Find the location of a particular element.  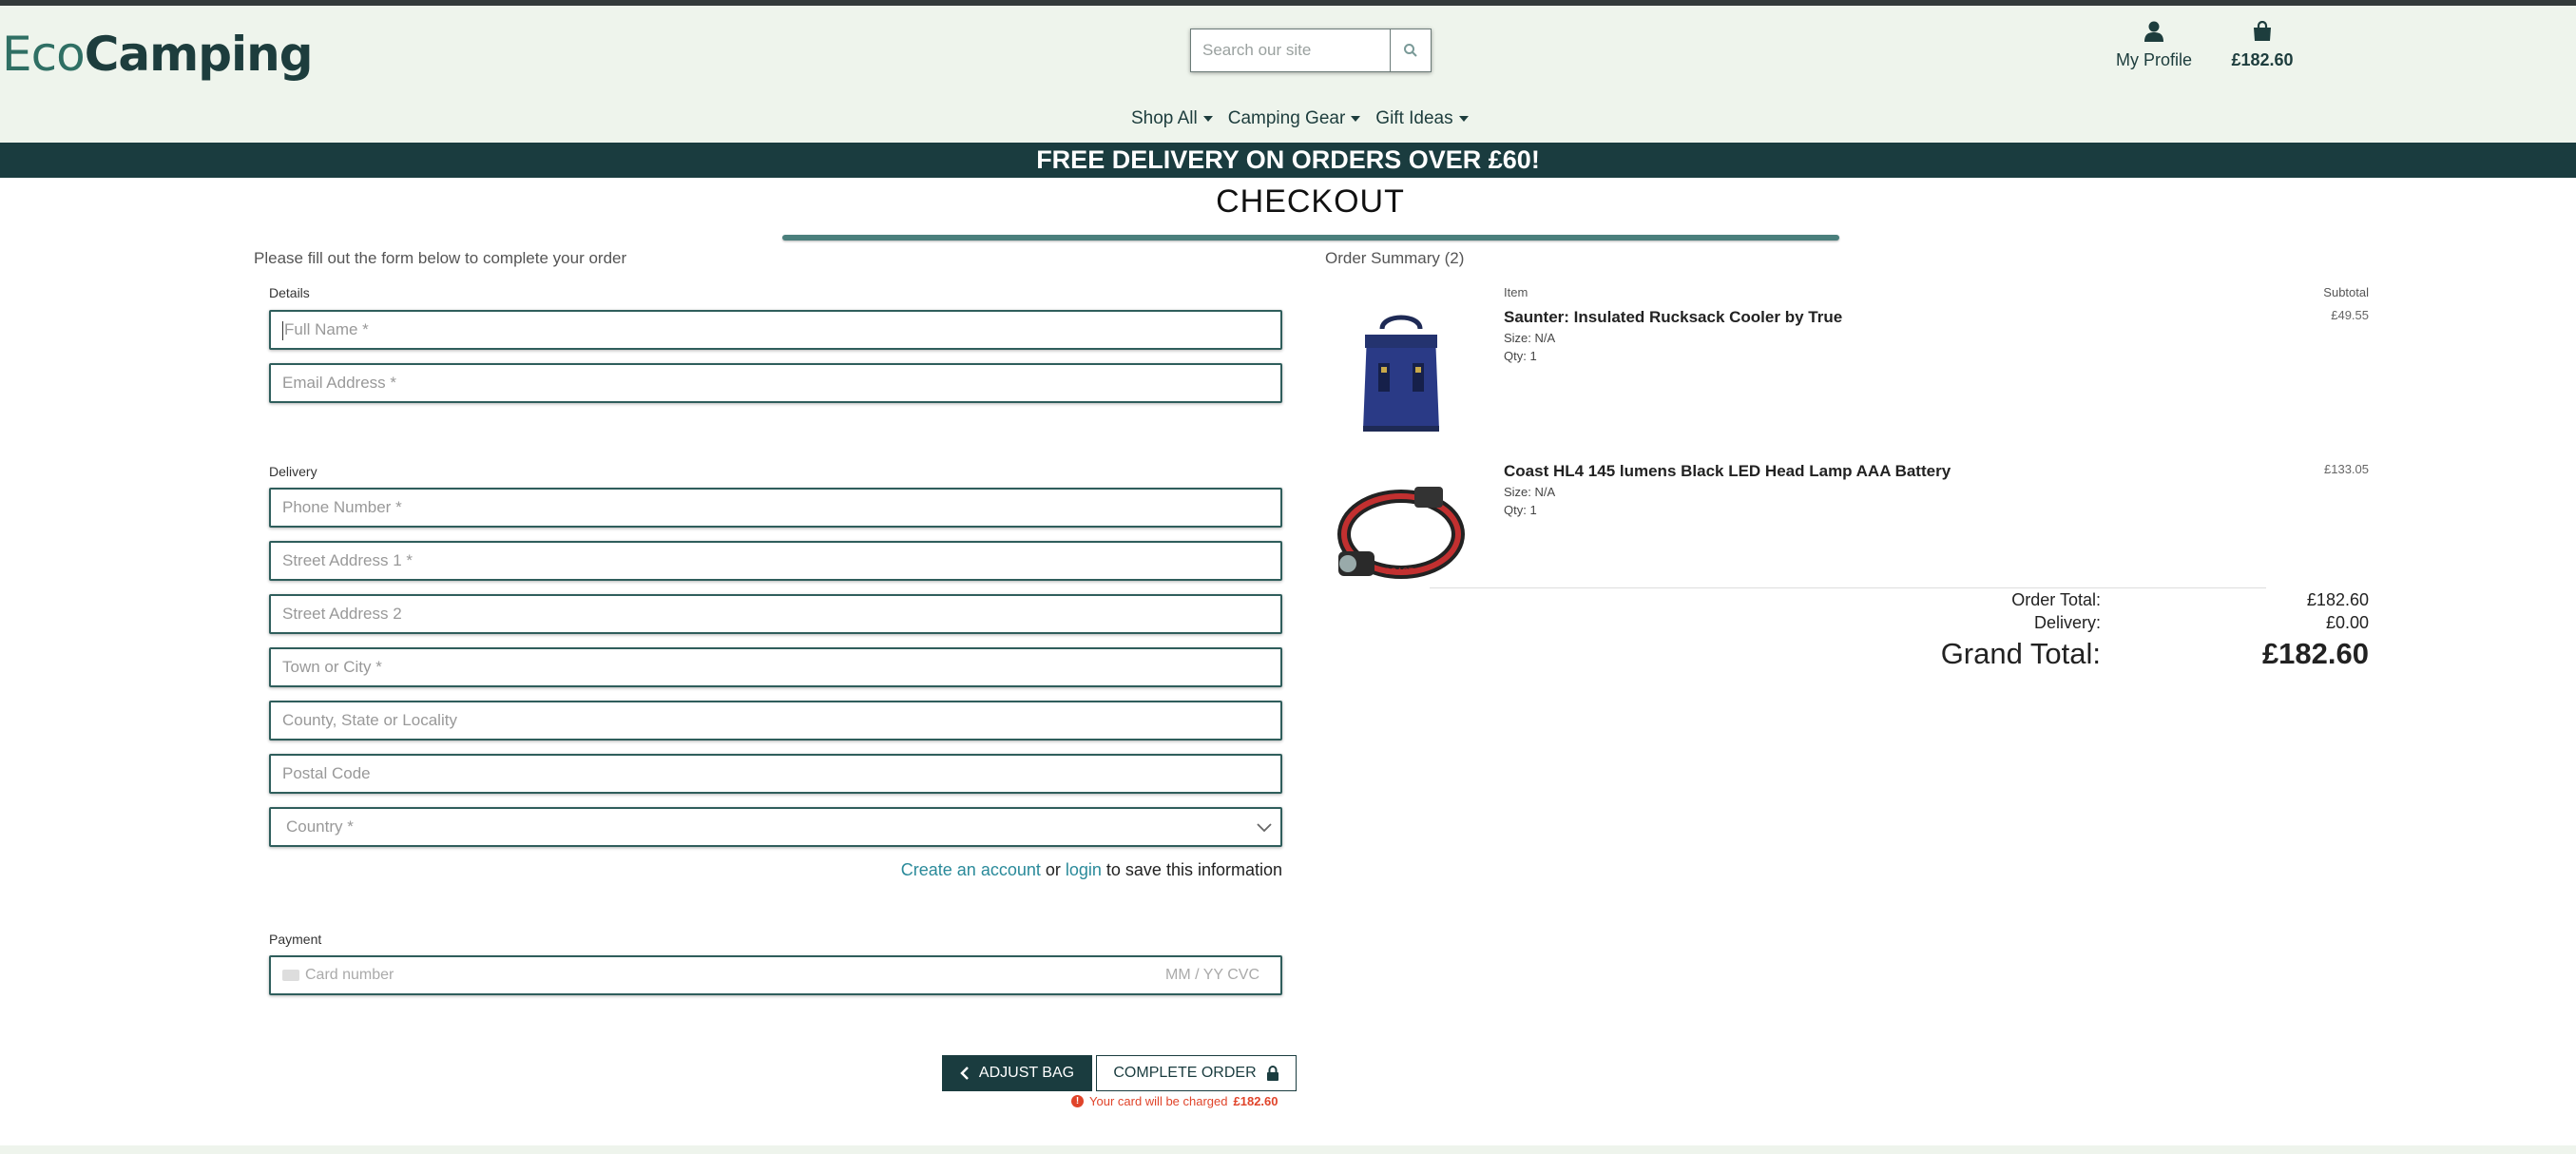

rucksack-cooler-image is located at coordinates (1401, 374).